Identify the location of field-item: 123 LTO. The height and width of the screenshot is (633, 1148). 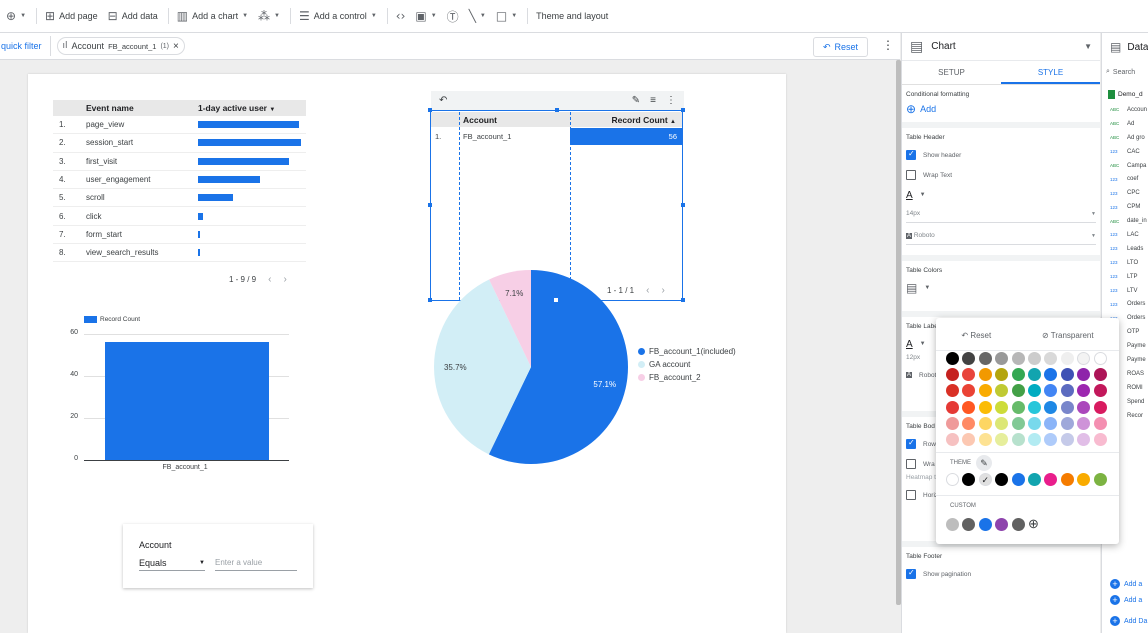
(1125, 263).